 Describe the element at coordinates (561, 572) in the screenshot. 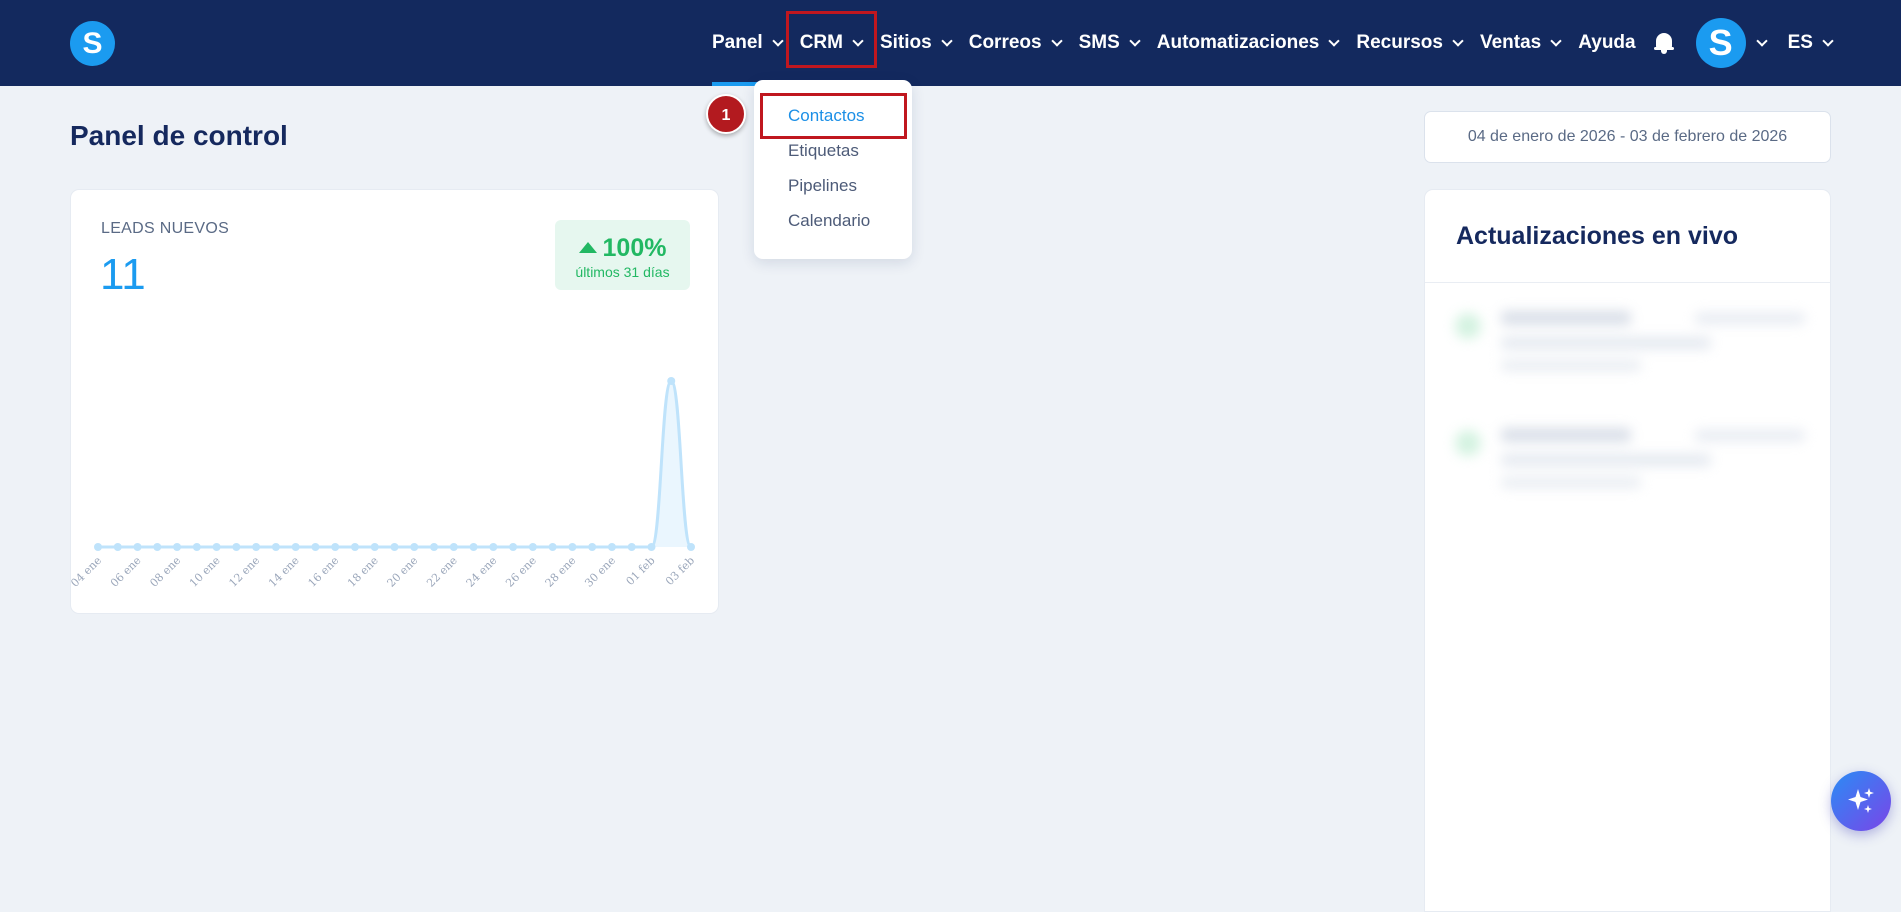

I see `x-tick-label: 28 ene` at that location.